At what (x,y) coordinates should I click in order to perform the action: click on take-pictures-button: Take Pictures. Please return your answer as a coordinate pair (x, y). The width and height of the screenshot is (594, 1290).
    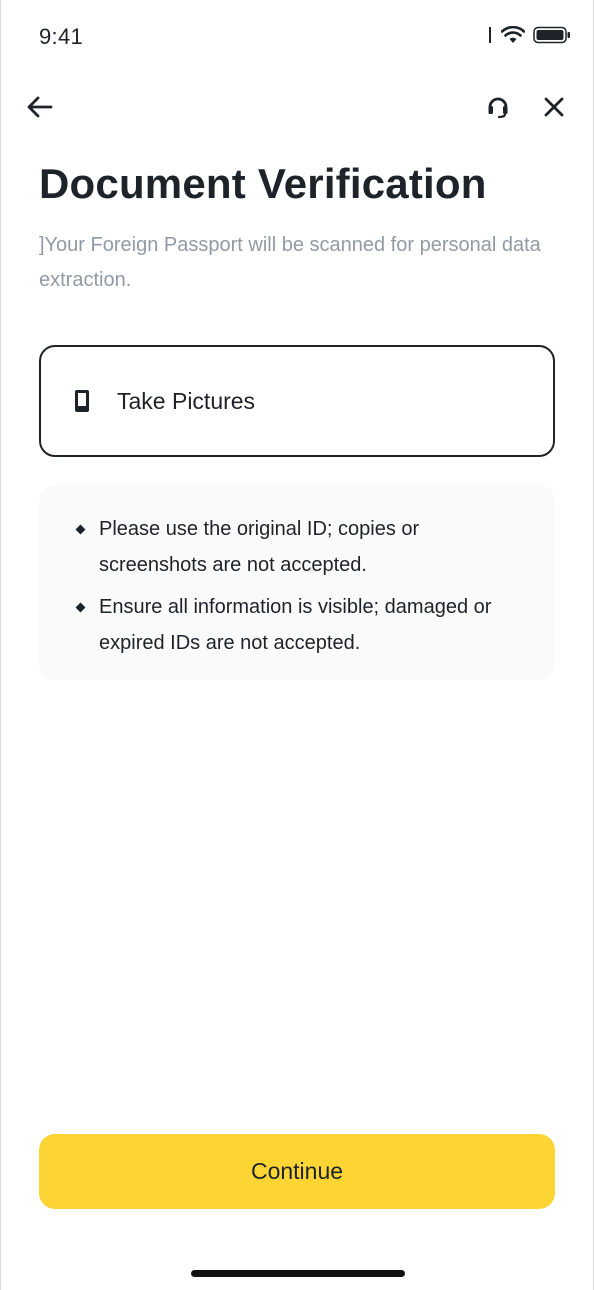
    Looking at the image, I should click on (297, 401).